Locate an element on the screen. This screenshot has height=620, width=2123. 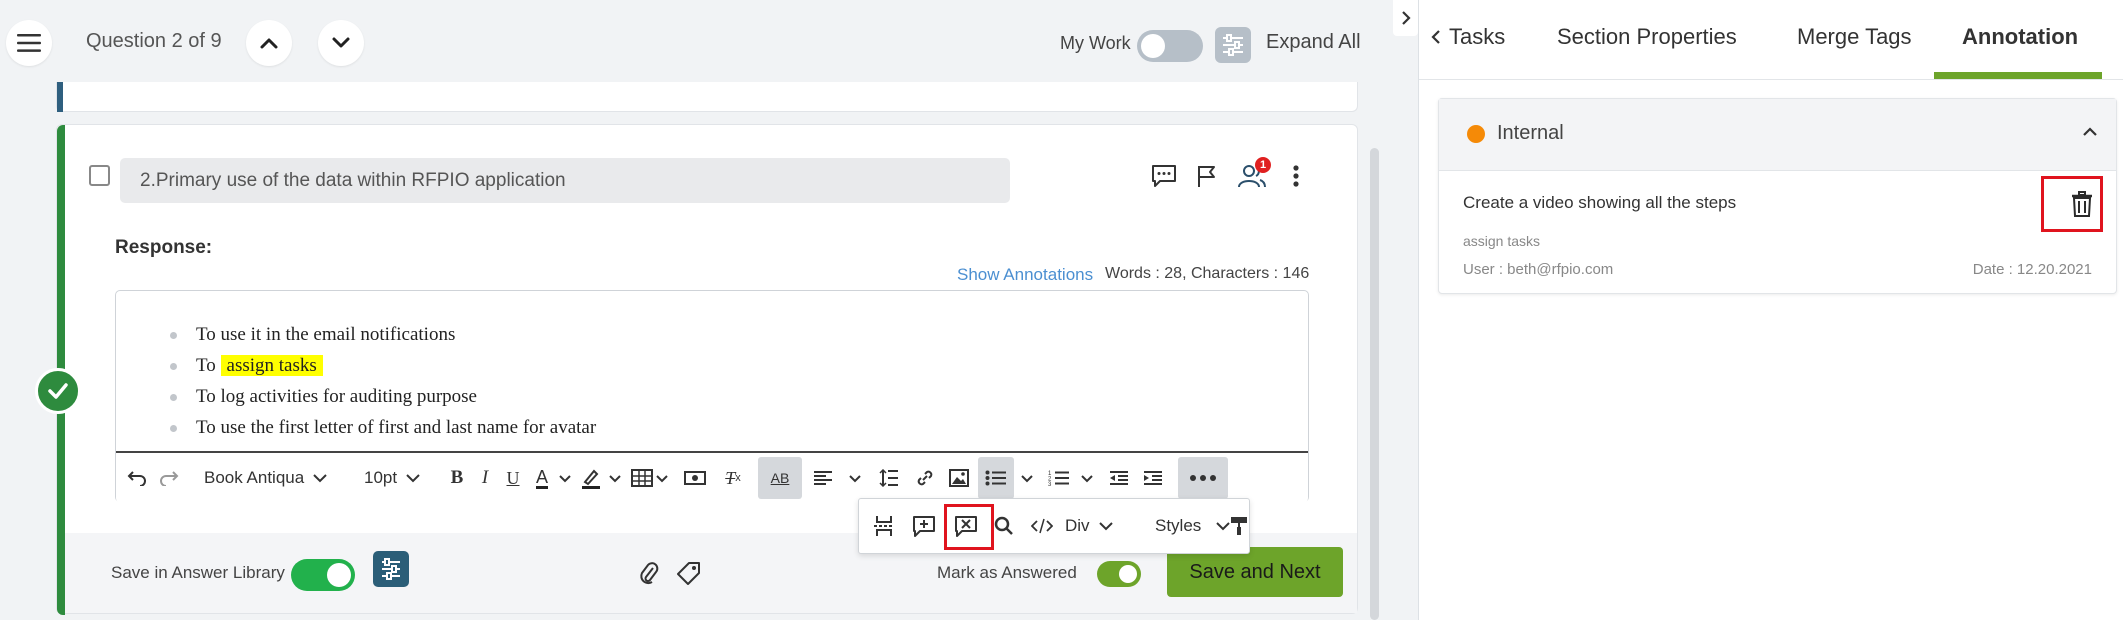
expand-all-button: Expand All is located at coordinates (1313, 42).